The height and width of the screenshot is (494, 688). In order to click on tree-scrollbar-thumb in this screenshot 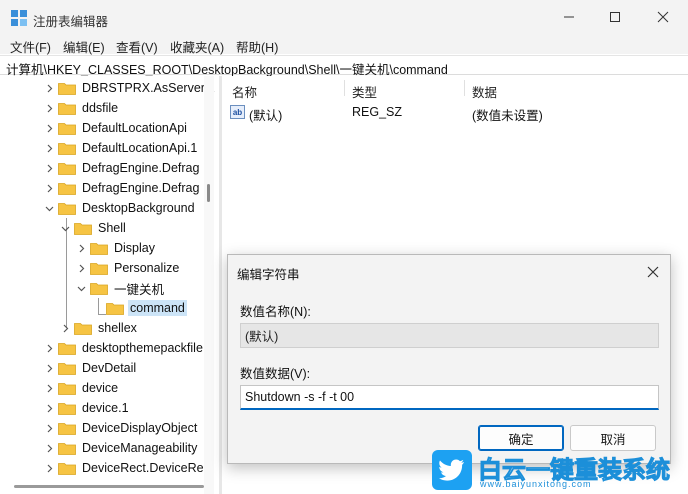, I will do `click(208, 193)`.